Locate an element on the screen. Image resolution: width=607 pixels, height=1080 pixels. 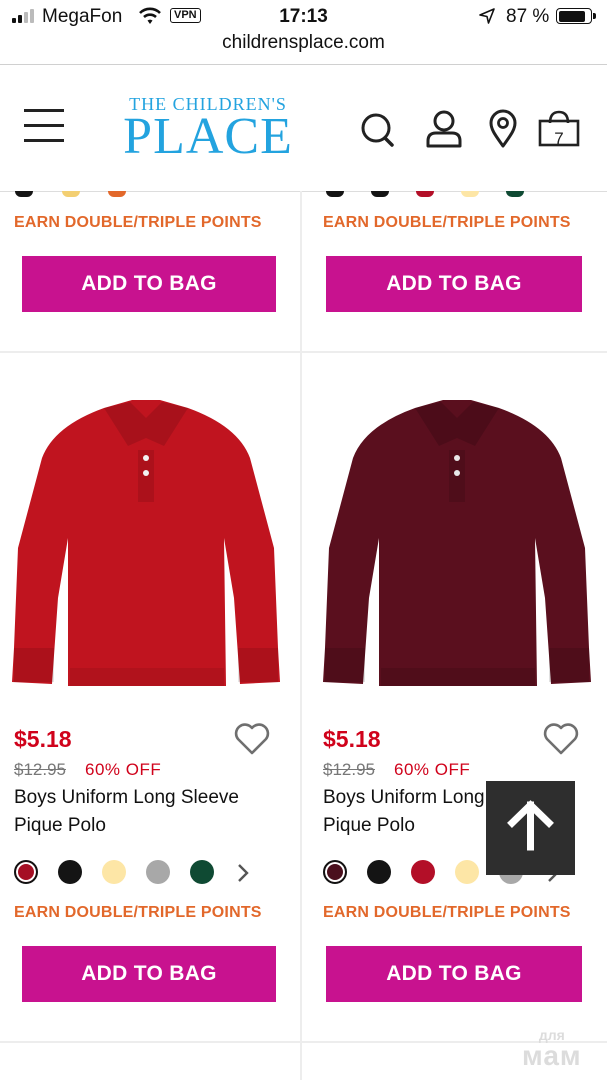
back-to-top-button is located at coordinates (530, 828).